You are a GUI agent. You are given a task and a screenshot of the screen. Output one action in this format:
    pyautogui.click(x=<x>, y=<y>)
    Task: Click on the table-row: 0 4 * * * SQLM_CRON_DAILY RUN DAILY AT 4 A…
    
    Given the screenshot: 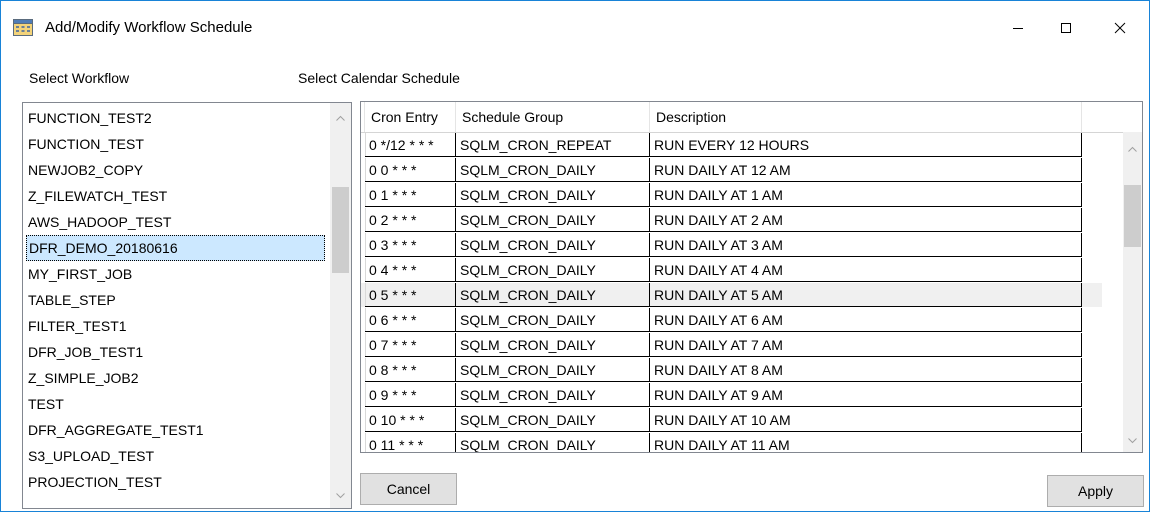 What is the action you would take?
    pyautogui.click(x=731, y=270)
    